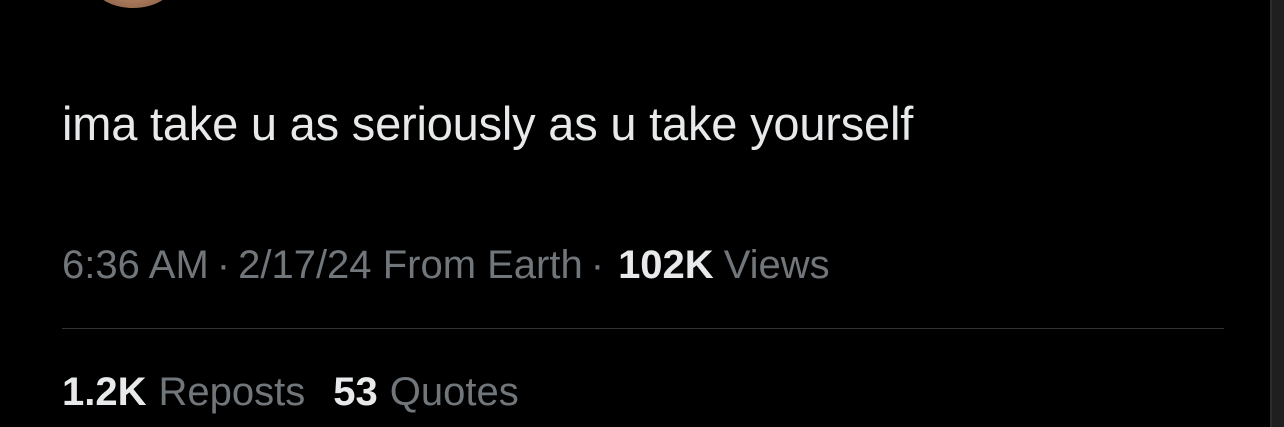 The width and height of the screenshot is (1284, 427). I want to click on divider, so click(643, 328).